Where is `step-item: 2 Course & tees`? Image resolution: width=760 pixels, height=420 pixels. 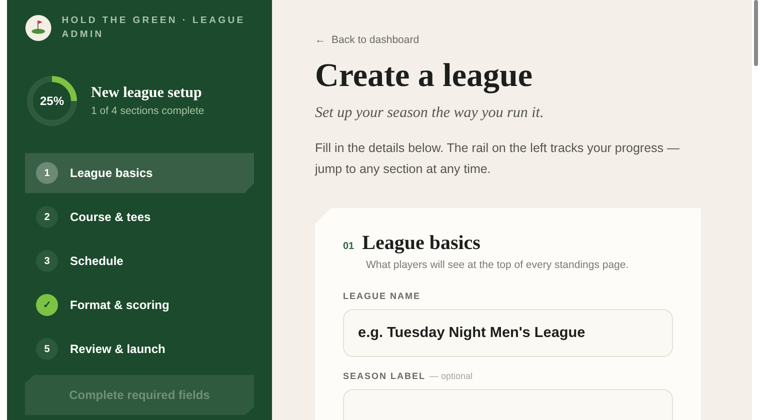
step-item: 2 Course & tees is located at coordinates (139, 217).